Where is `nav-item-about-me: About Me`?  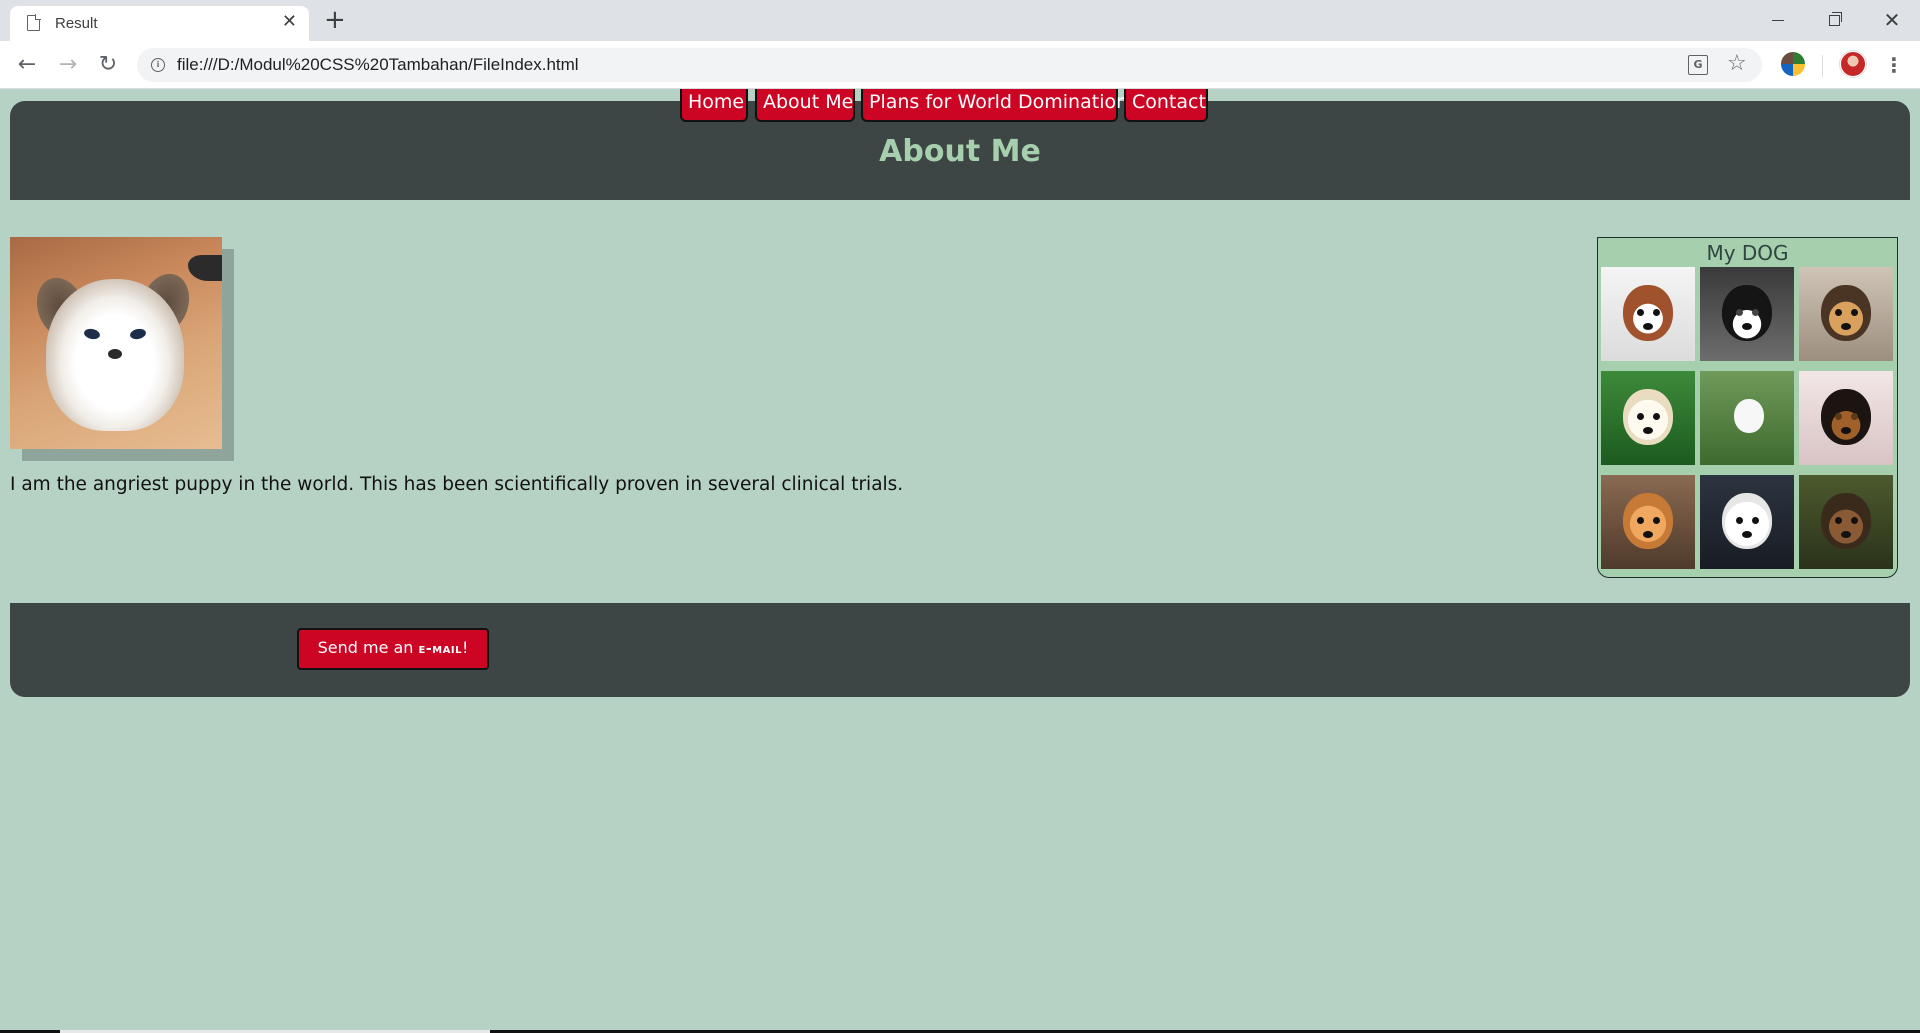
nav-item-about-me: About Me is located at coordinates (805, 105).